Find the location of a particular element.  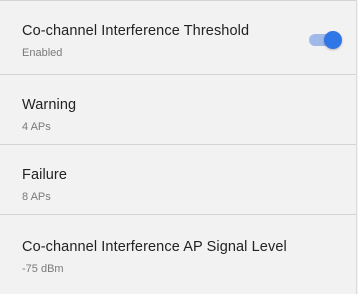

signal-level-title: Co-channel Interference AP Signal Level is located at coordinates (154, 247).